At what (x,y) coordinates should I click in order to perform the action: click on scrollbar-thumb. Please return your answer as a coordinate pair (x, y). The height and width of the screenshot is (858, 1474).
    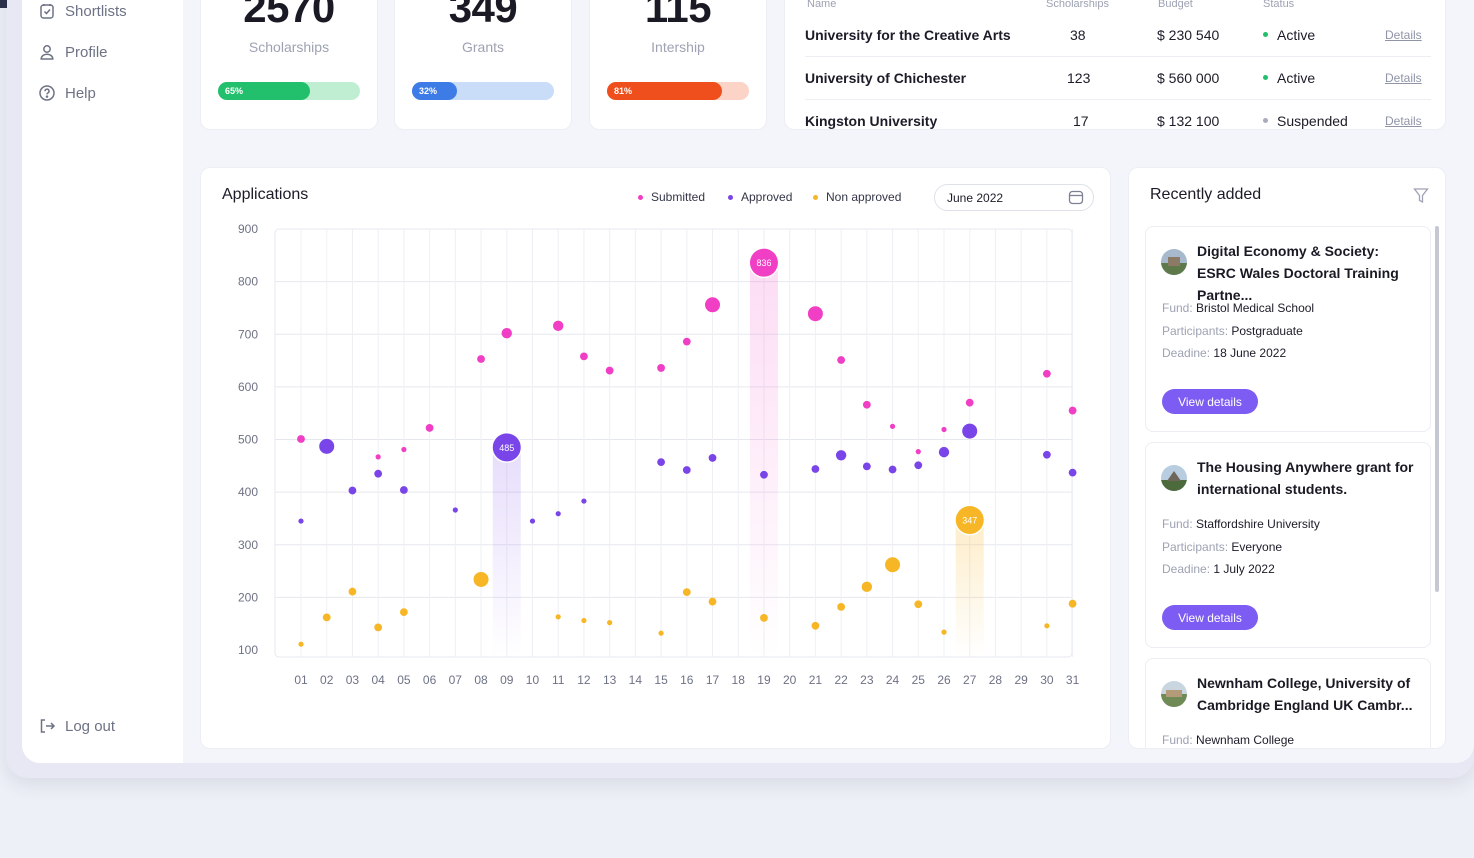
    Looking at the image, I should click on (1437, 409).